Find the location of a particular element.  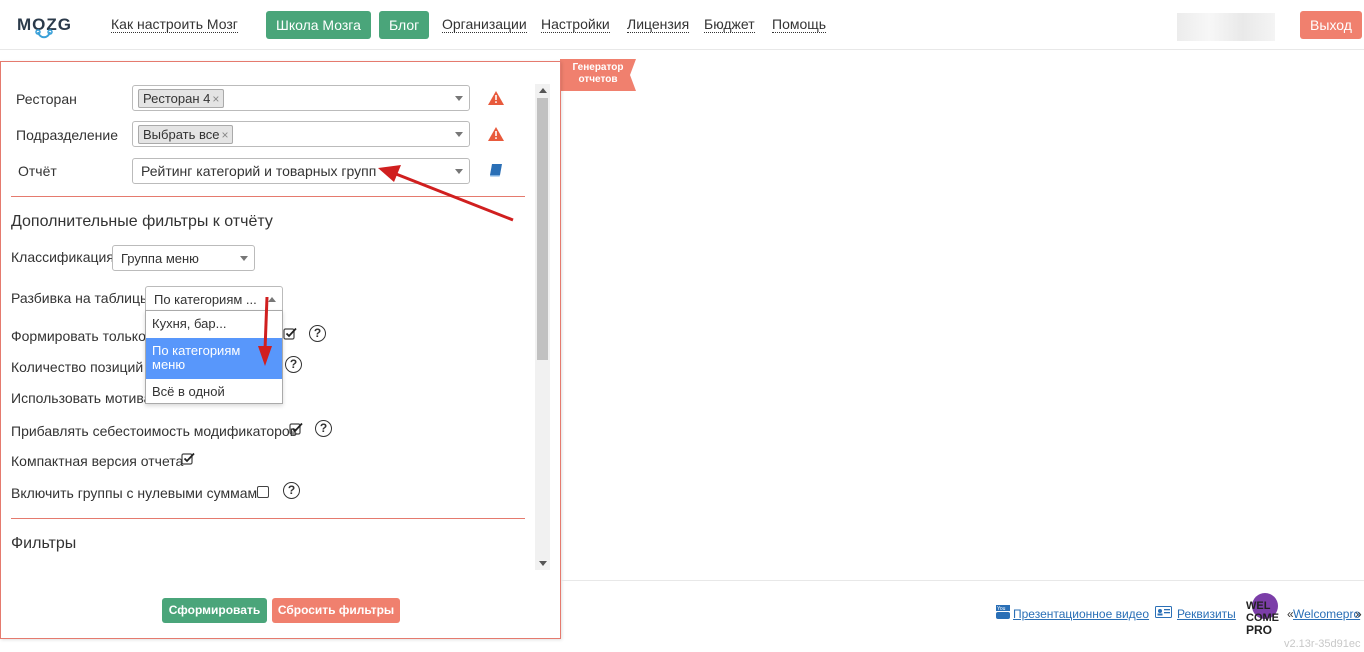

nav-help: Помощь is located at coordinates (799, 24).